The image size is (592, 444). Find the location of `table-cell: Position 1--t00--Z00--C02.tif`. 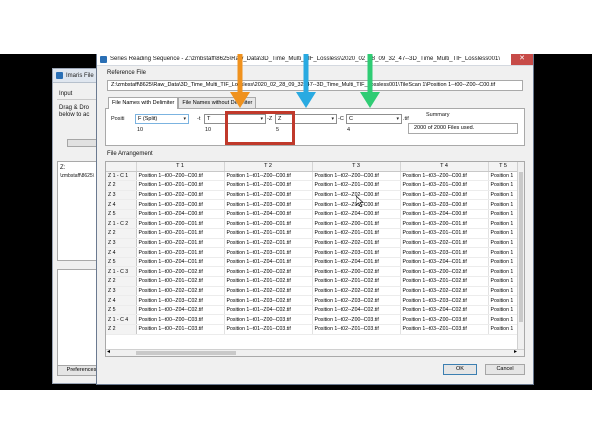

table-cell: Position 1--t00--Z00--C02.tif is located at coordinates (180, 272).